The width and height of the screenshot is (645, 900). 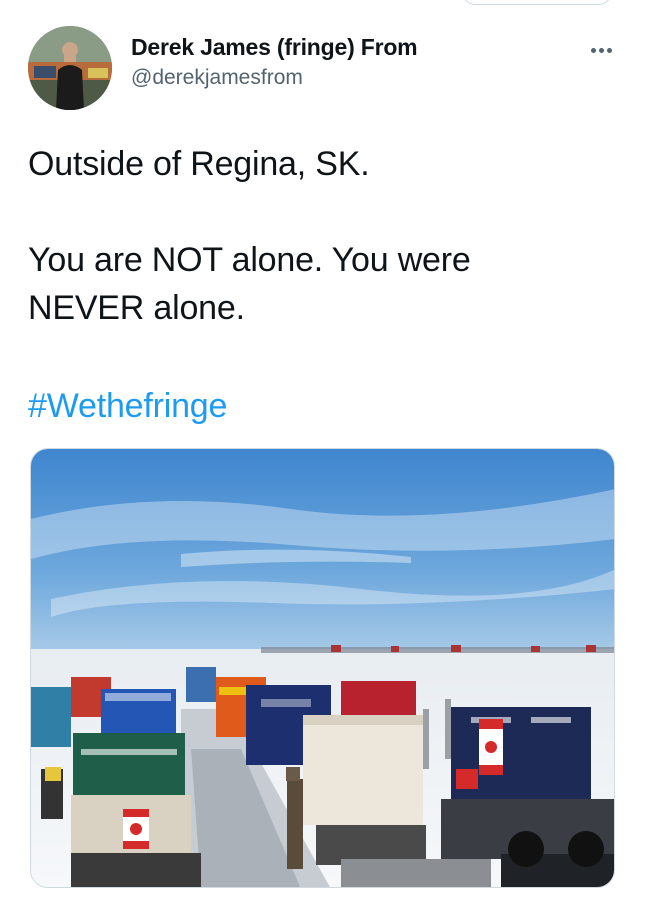 What do you see at coordinates (274, 47) in the screenshot?
I see `display-name: Derek James (fringe) From` at bounding box center [274, 47].